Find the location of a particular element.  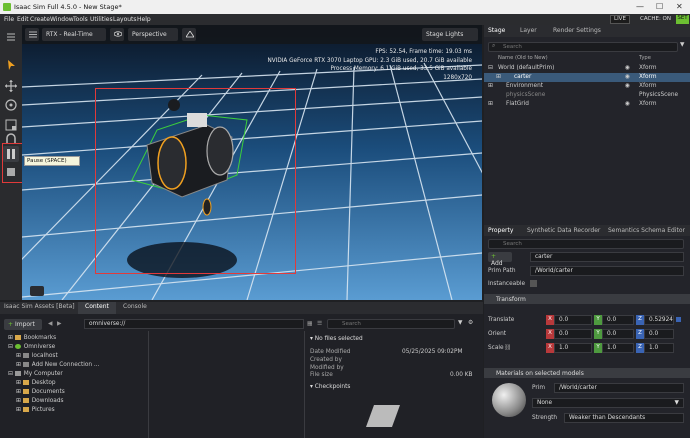

tree-localhost: ⊞ localhost is located at coordinates (37, 356).